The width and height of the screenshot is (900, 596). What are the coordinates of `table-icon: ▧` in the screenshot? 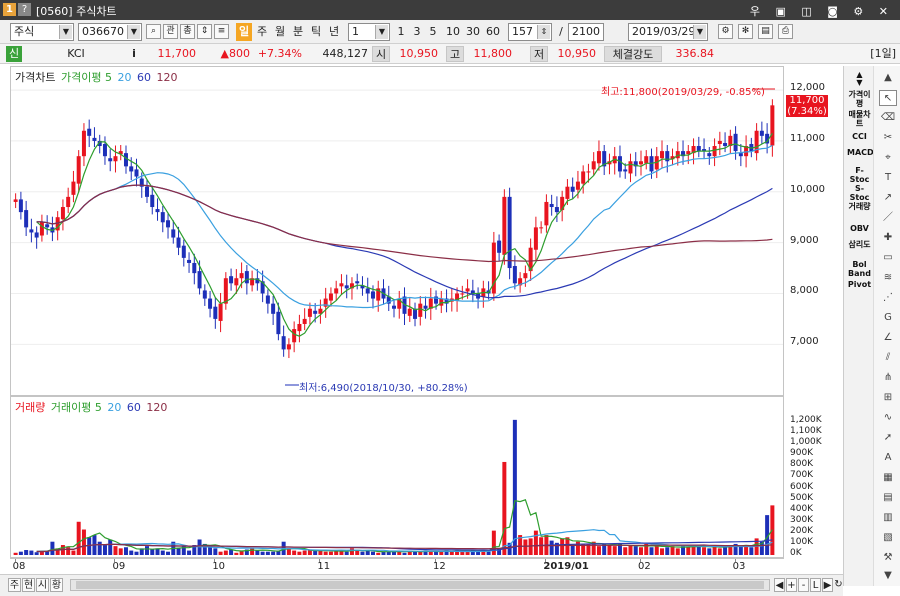 It's located at (888, 538).